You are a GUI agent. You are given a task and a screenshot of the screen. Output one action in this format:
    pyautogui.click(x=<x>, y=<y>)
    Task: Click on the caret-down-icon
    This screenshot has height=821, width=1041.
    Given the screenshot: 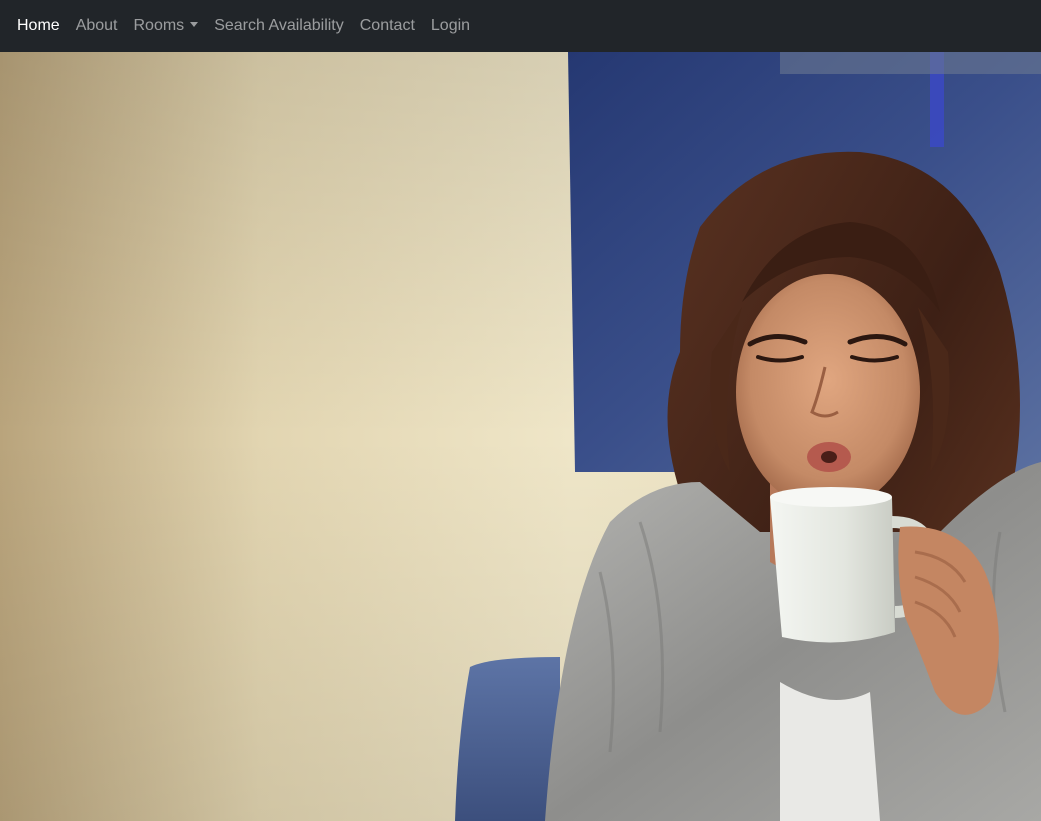 What is the action you would take?
    pyautogui.click(x=194, y=24)
    